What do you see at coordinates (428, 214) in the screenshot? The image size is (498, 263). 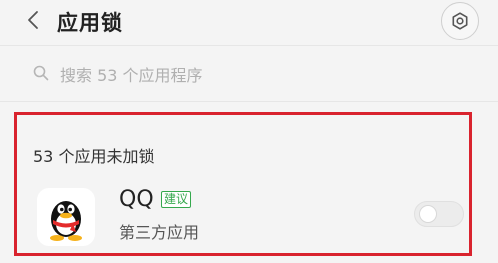 I see `toggle-knob` at bounding box center [428, 214].